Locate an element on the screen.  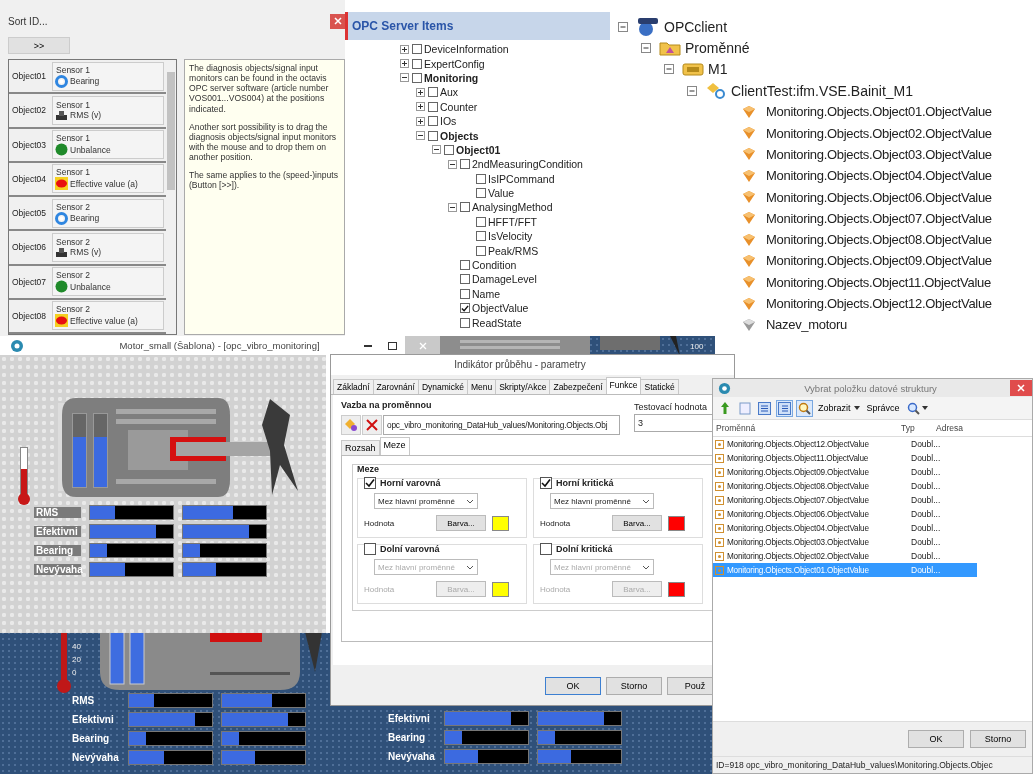
dialog-title: Vybrat položku datové struktury is located at coordinates (870, 388).